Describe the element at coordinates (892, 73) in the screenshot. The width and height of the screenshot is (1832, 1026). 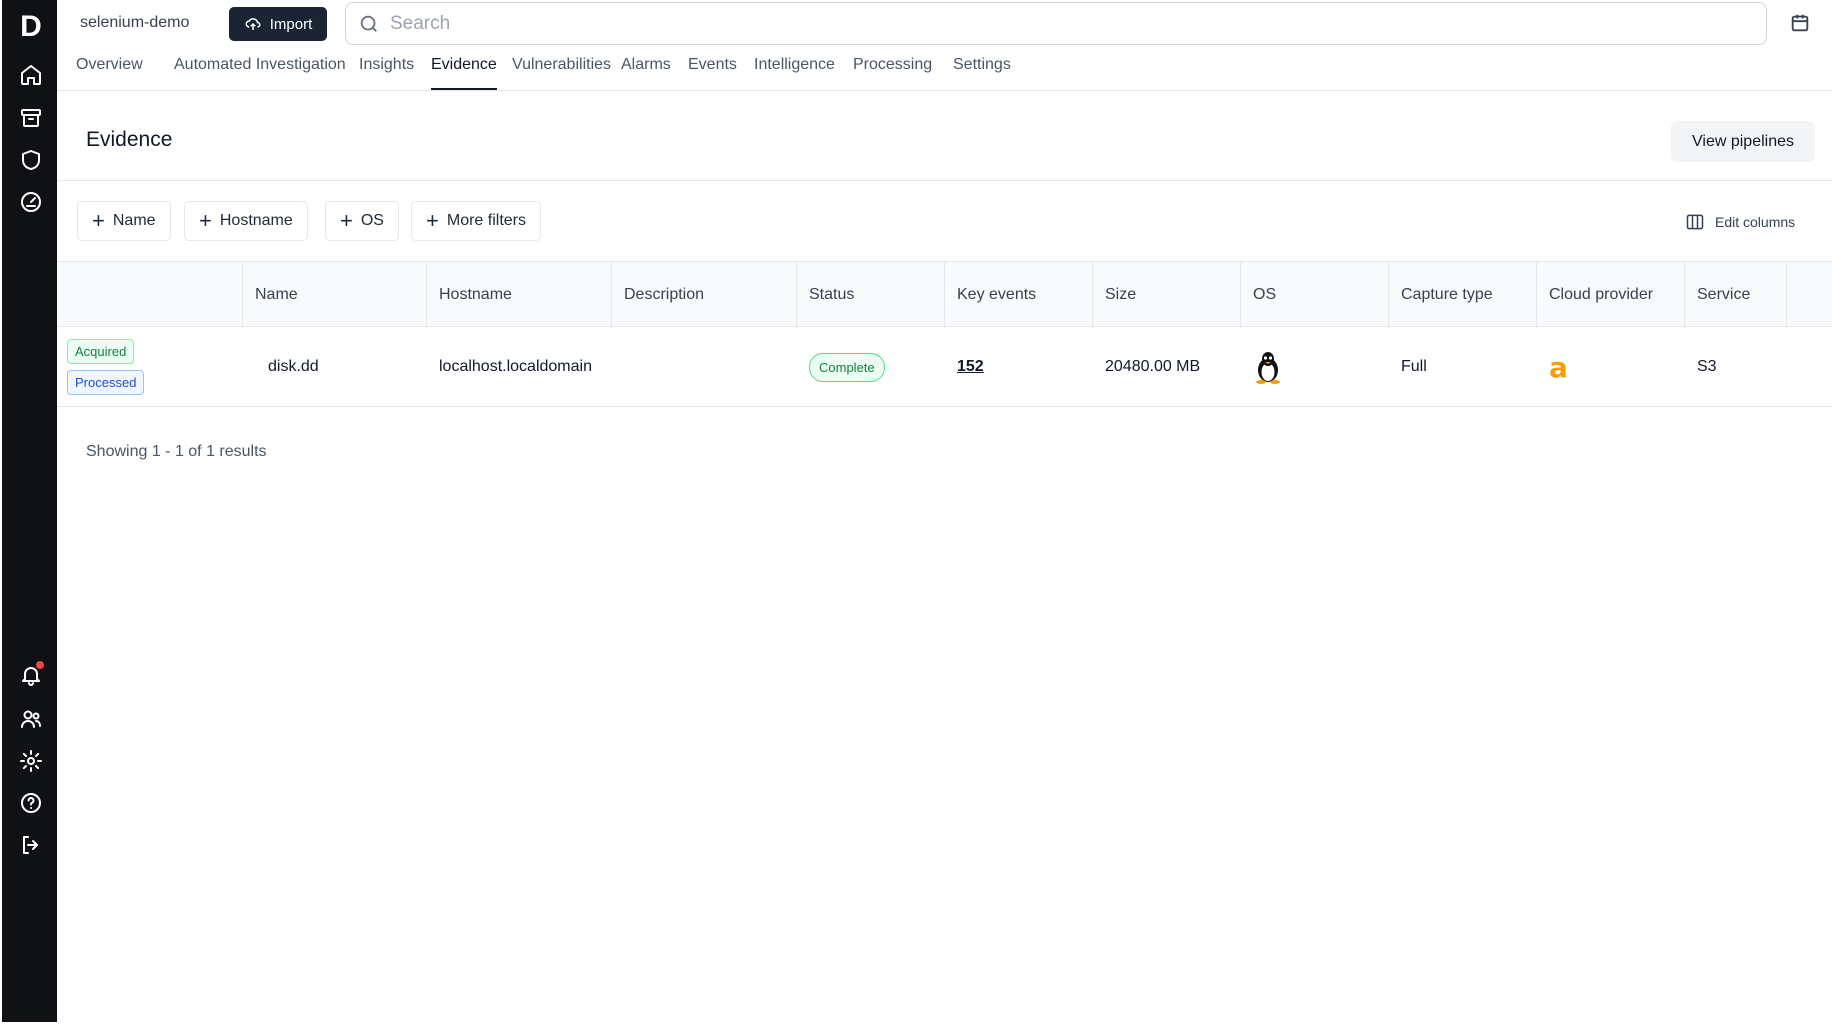
I see `tab-processing: Processing` at that location.